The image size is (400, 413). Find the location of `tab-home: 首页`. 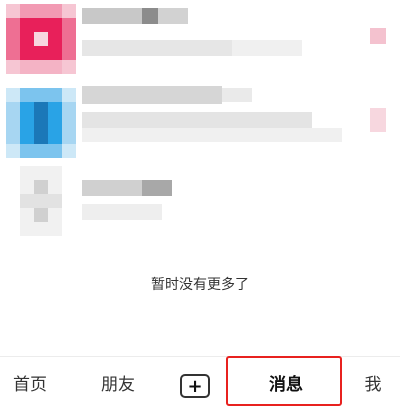

tab-home: 首页 is located at coordinates (30, 385).